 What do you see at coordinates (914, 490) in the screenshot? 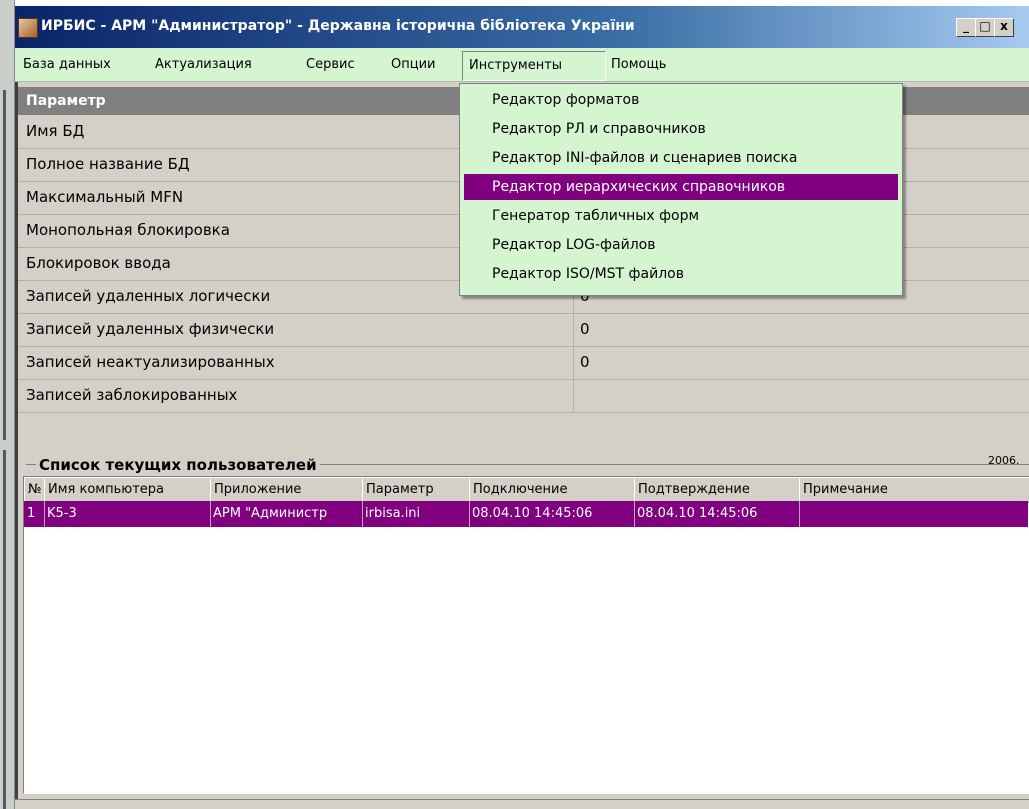
I see `column-header: Примечание` at bounding box center [914, 490].